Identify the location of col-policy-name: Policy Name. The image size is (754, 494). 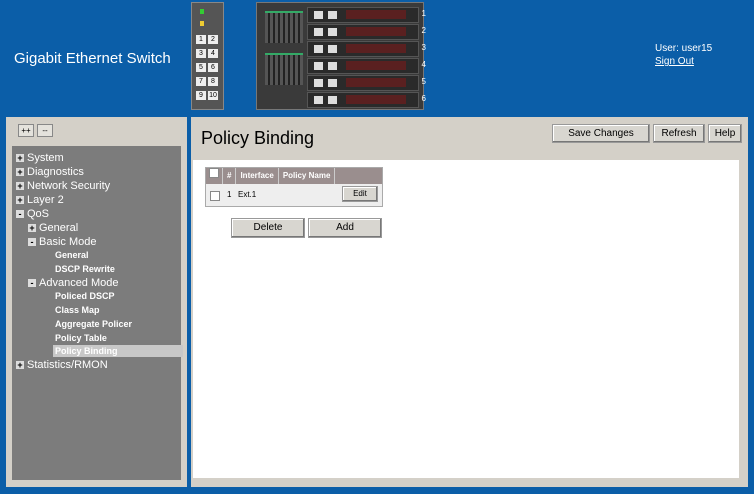
(307, 176).